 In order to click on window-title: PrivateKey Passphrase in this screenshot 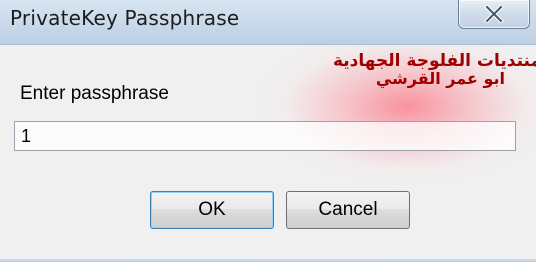, I will do `click(125, 18)`.